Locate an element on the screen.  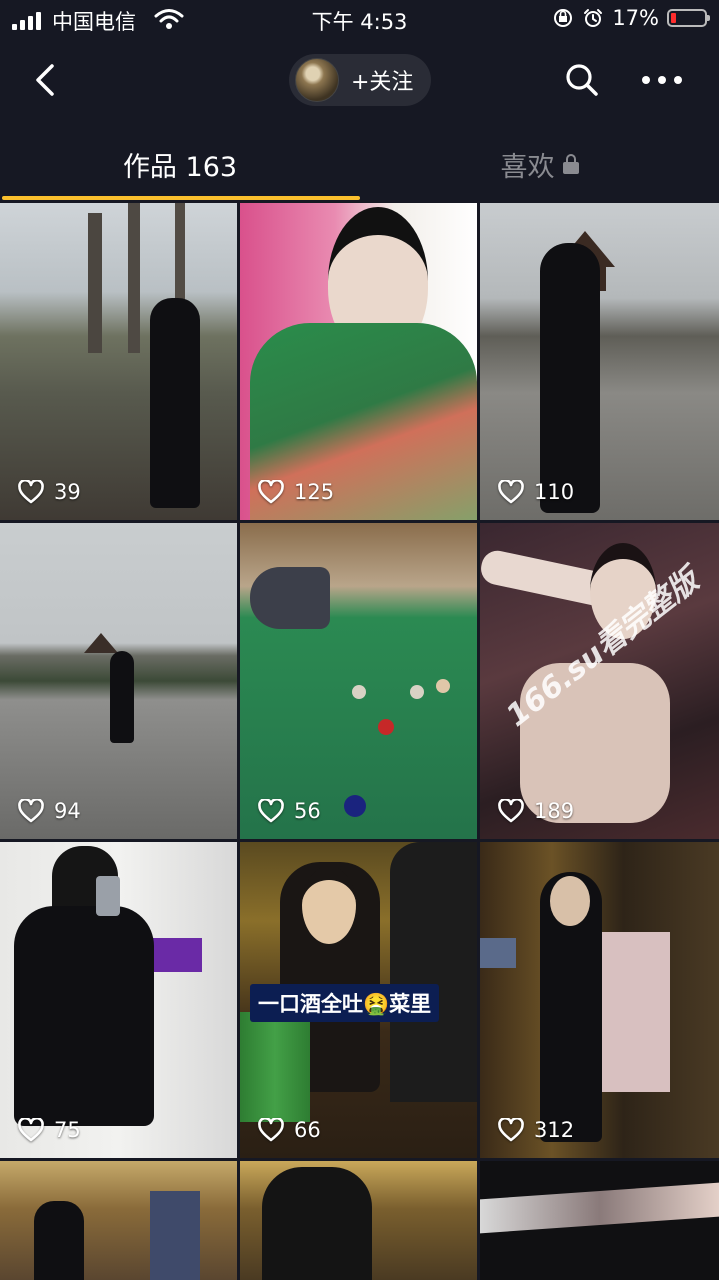
lock-icon is located at coordinates (570, 164).